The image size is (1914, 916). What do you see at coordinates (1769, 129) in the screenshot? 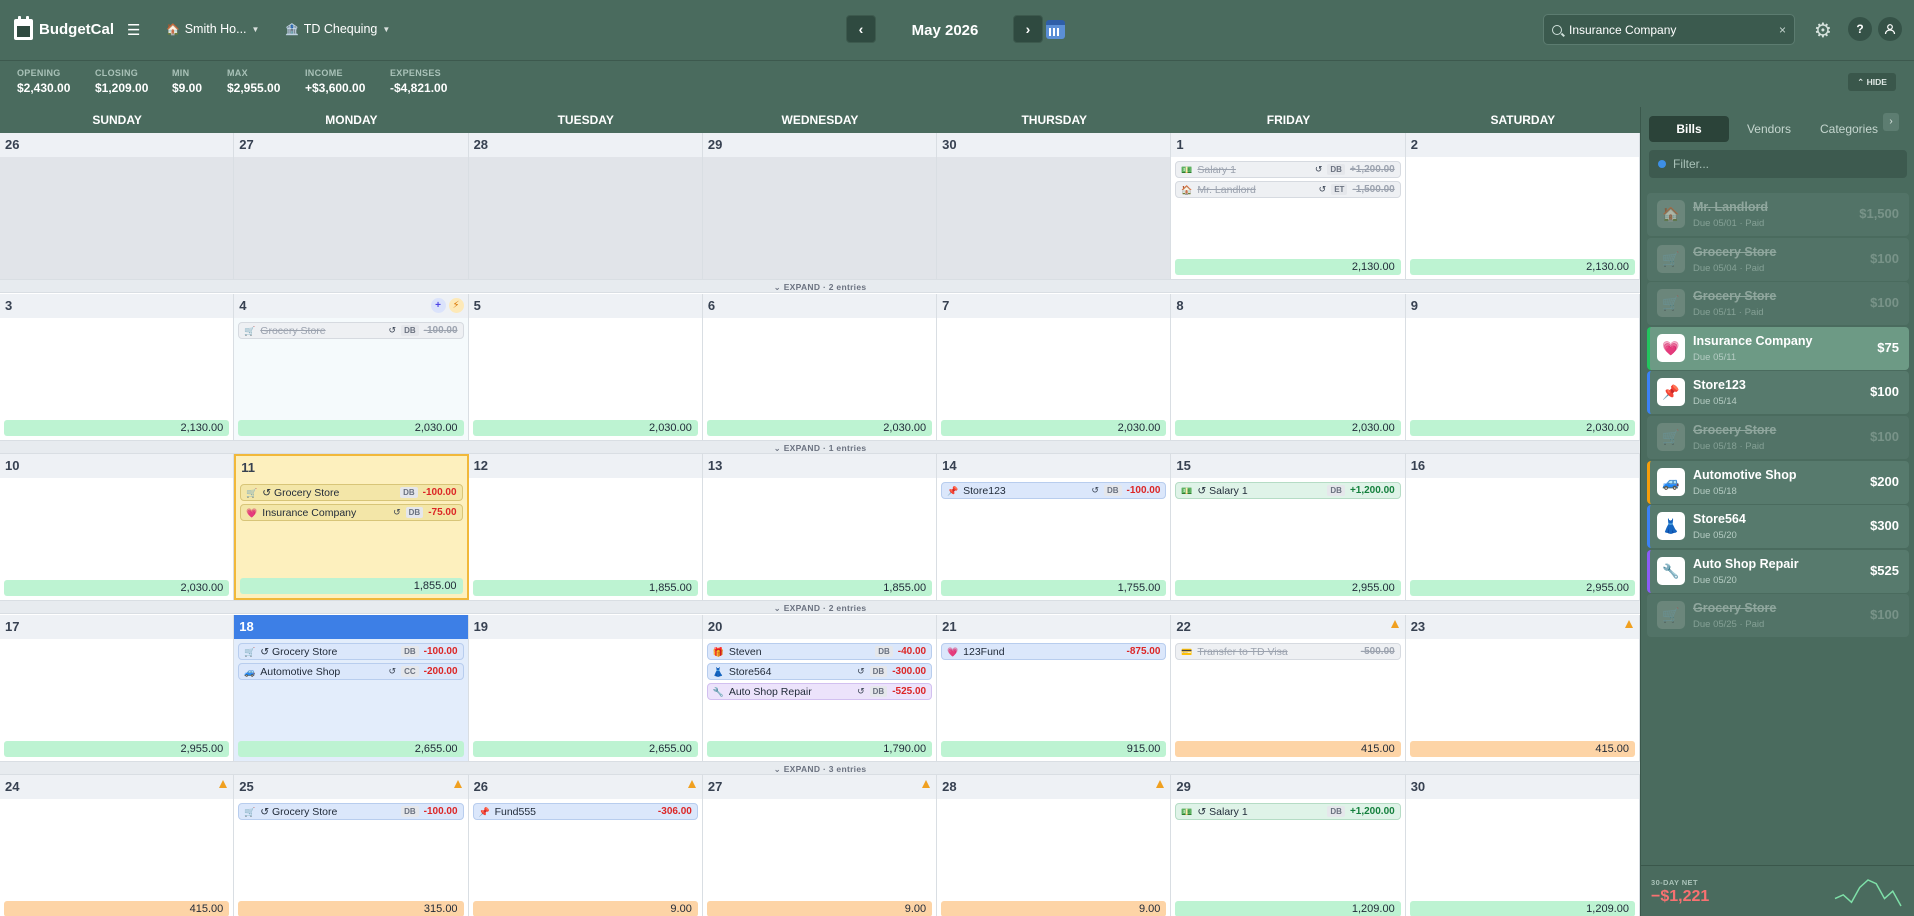
I see `tab-vendors: Vendors` at bounding box center [1769, 129].